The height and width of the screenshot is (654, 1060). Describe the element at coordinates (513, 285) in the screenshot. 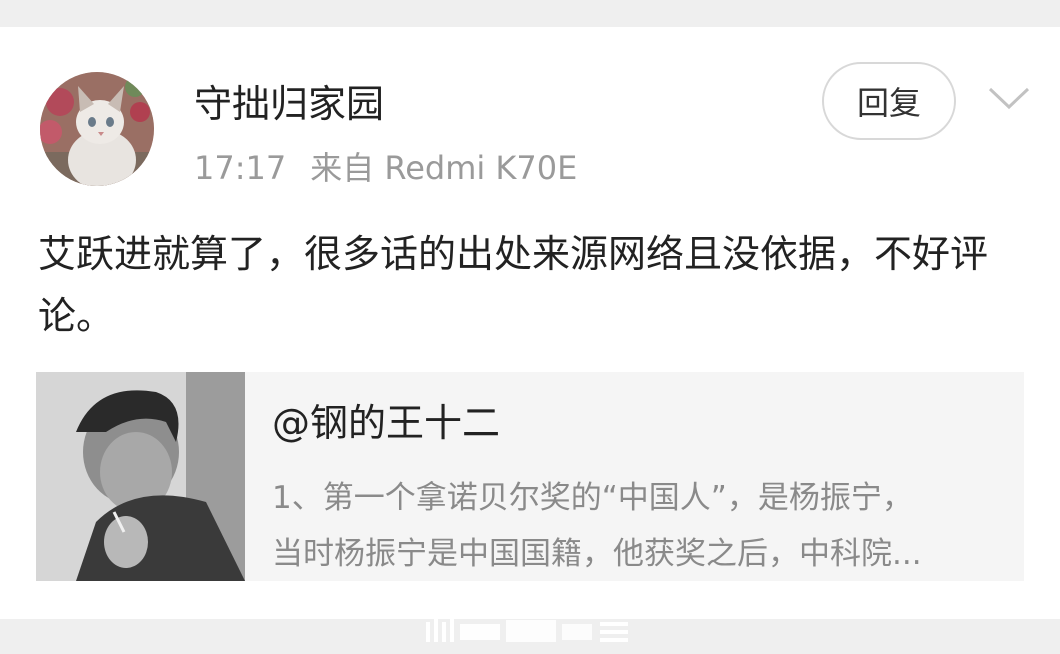

I see `comment-text: 艾跃进就算了，很多话的出处来源网络且没依据，不好评论。` at that location.